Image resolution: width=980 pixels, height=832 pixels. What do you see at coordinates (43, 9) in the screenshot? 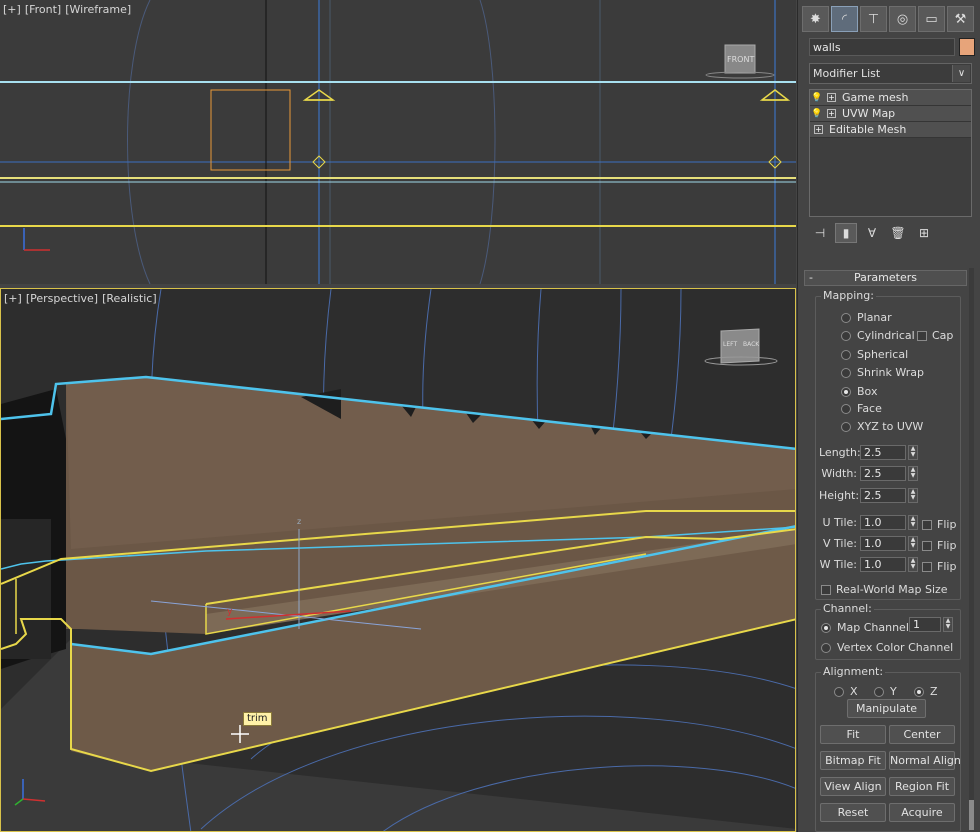
I see `viewport-view-label: [Front]` at bounding box center [43, 9].